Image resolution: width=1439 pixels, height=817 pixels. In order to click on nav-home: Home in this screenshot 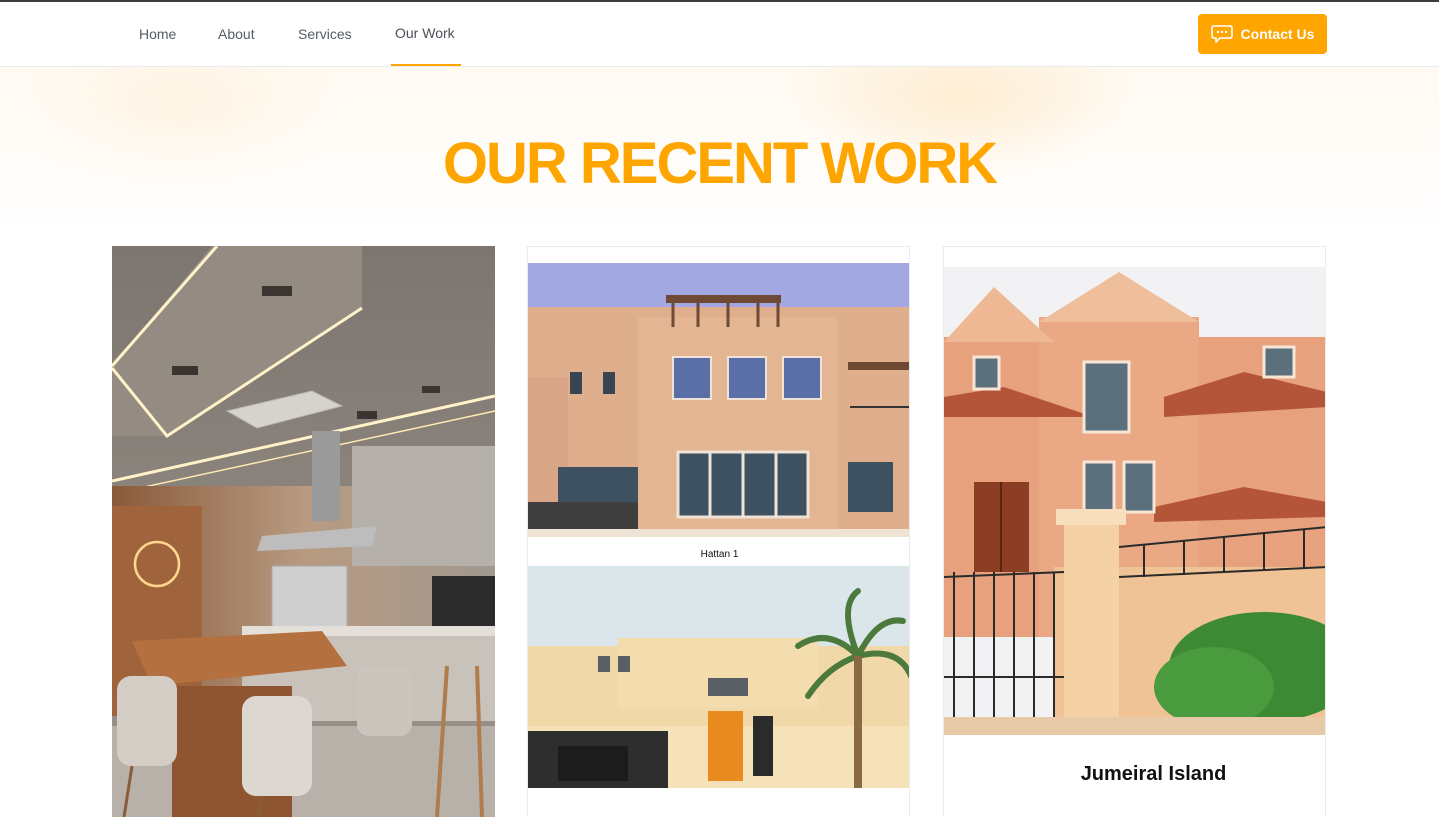, I will do `click(157, 34)`.